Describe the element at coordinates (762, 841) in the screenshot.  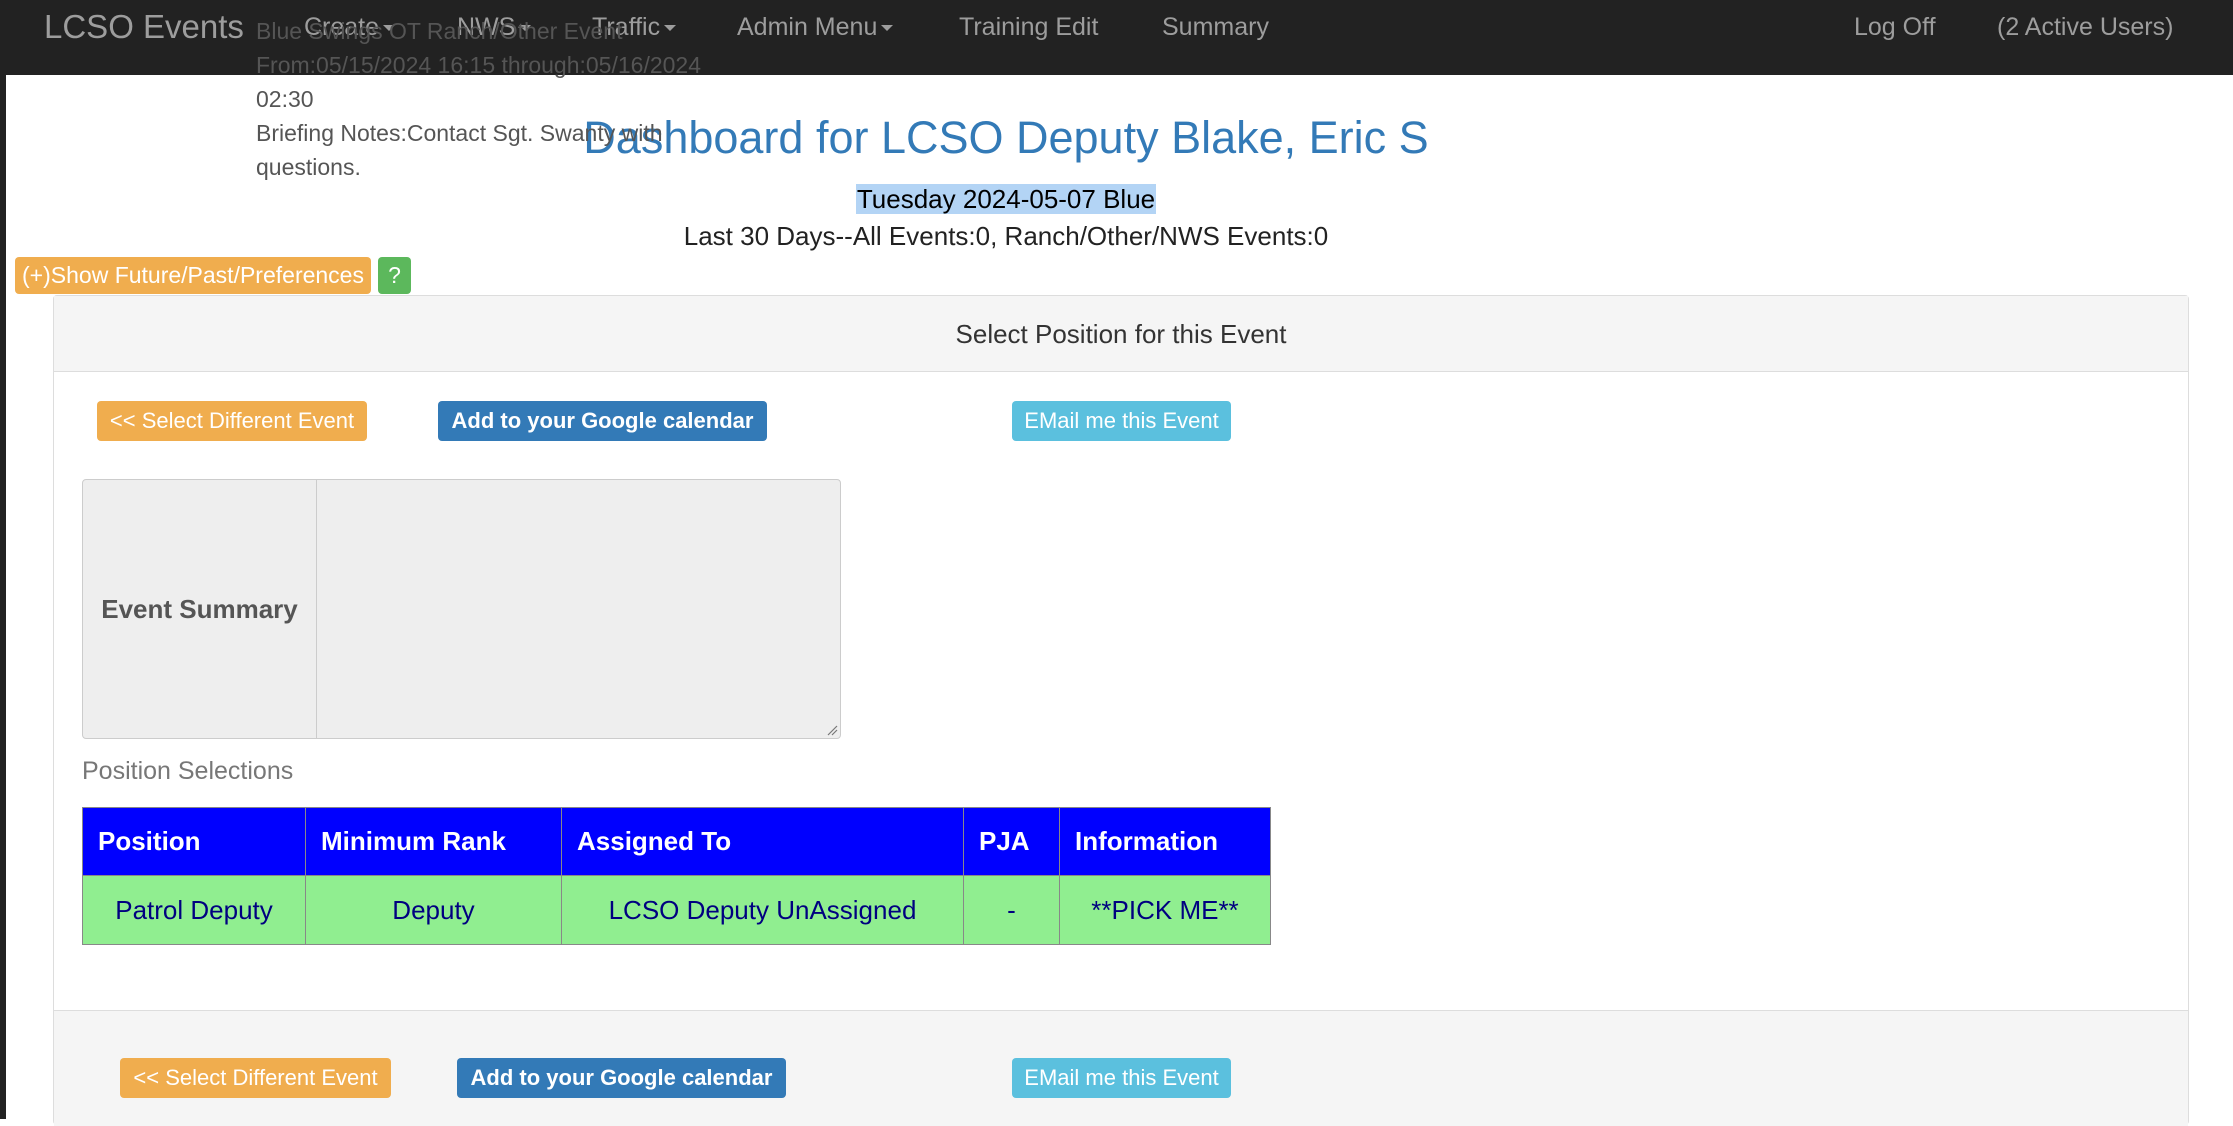
I see `column-header-assigned-to: Assigned To` at that location.